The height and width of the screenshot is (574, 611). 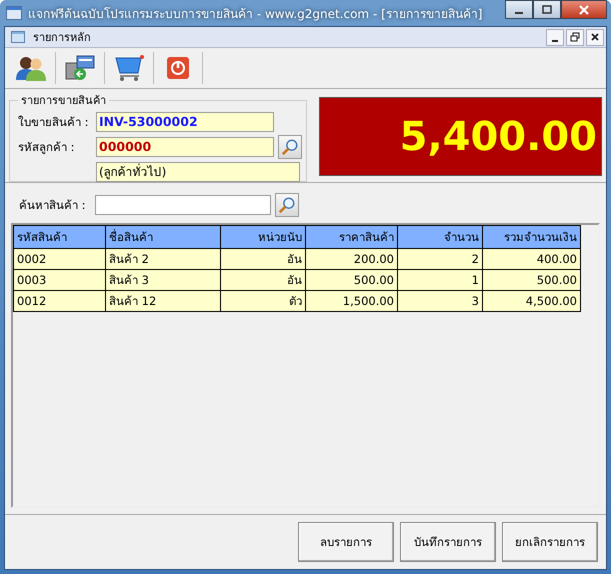 I want to click on table-cell: 1, so click(x=440, y=280).